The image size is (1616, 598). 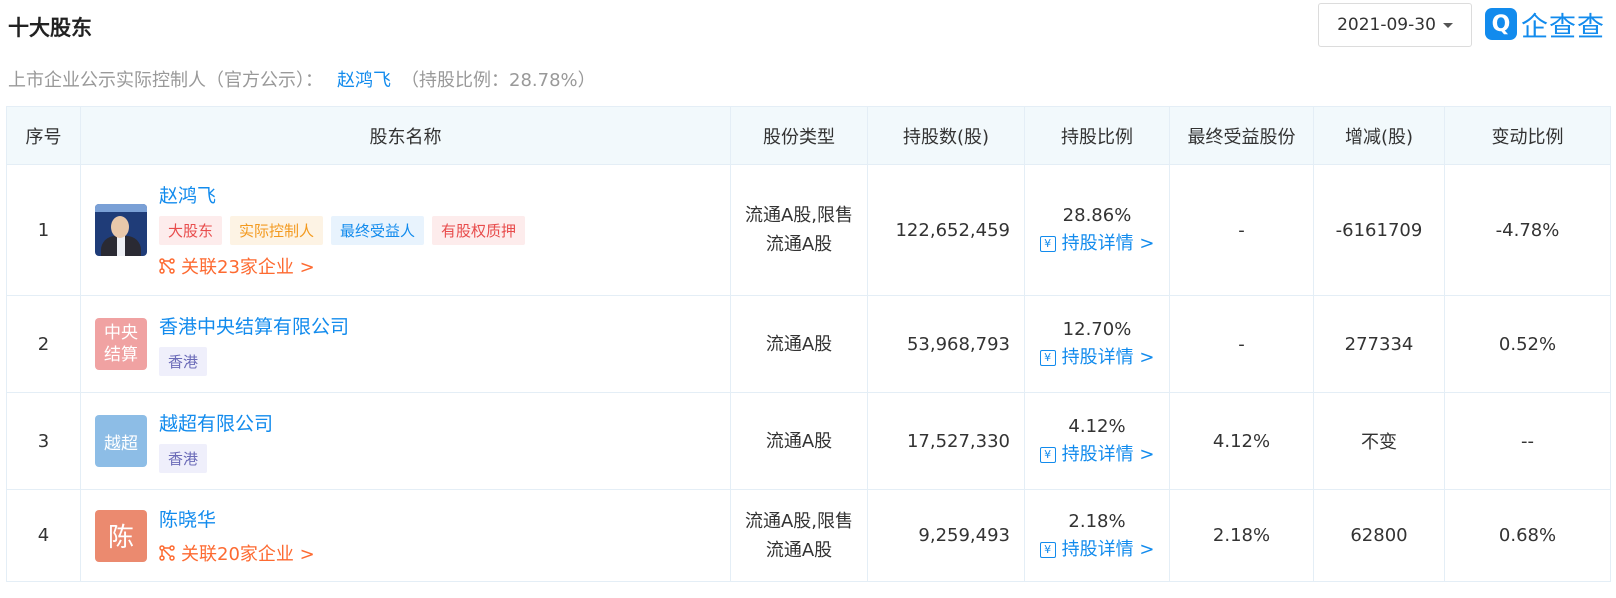 I want to click on avatar-text-line1: 中央, so click(x=121, y=333).